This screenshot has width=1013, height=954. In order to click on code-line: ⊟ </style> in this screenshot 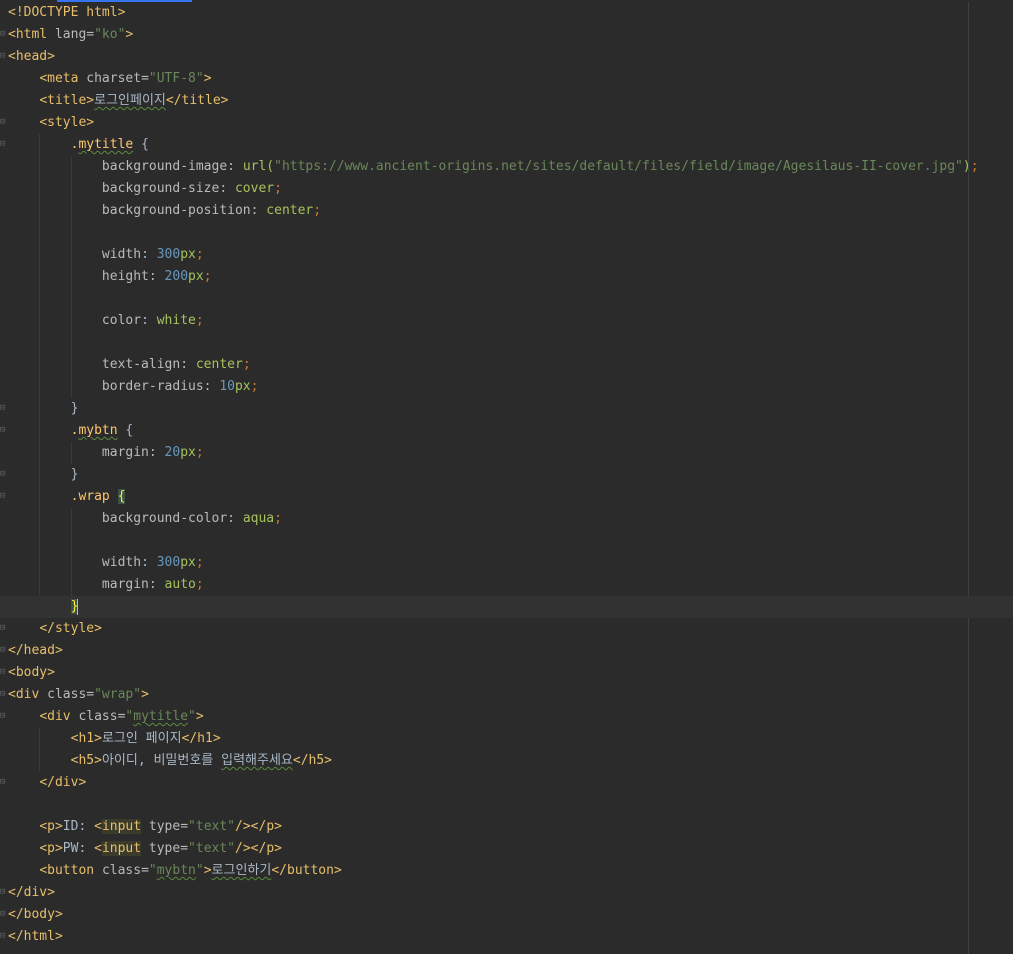, I will do `click(506, 629)`.